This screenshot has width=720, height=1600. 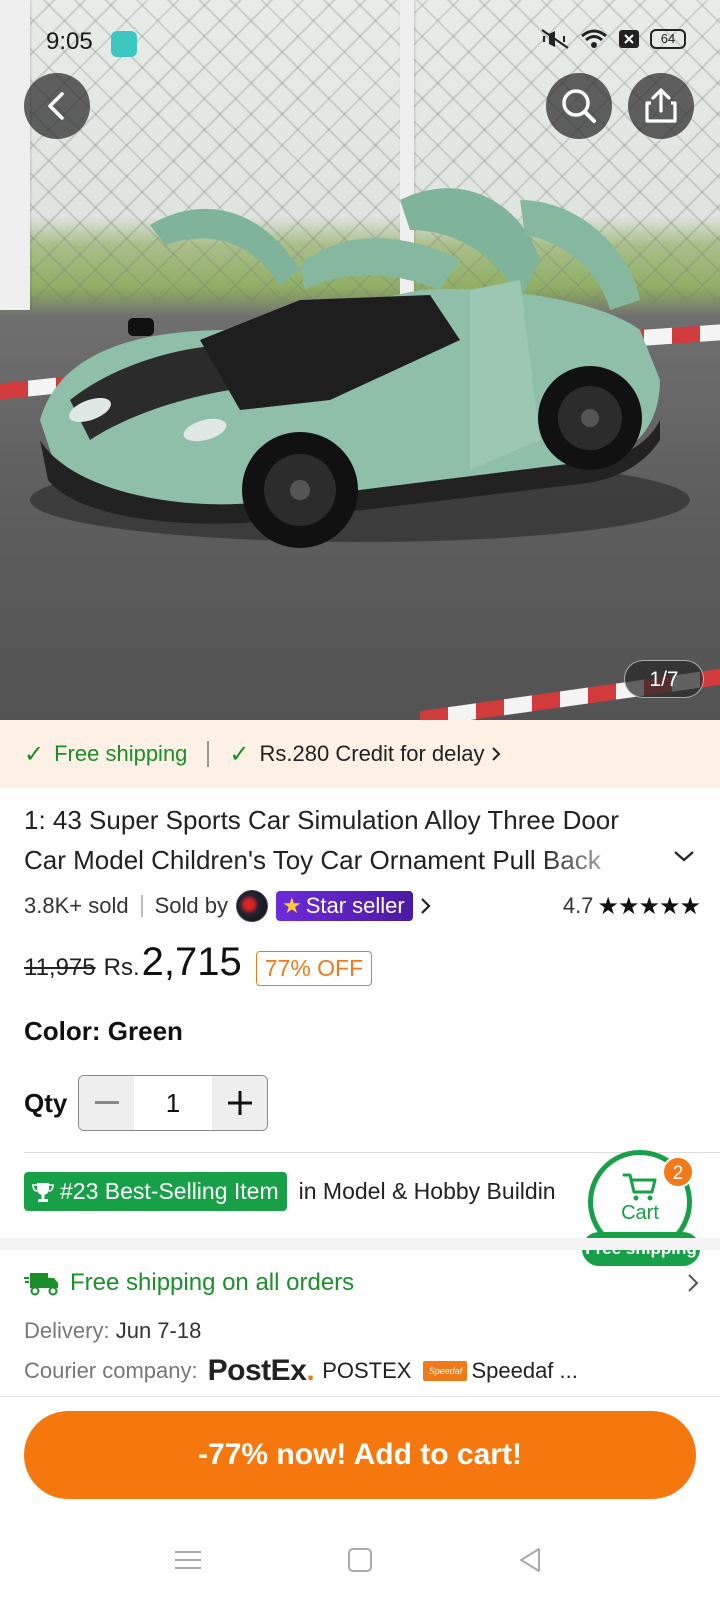 I want to click on menu-nav-button, so click(x=188, y=1560).